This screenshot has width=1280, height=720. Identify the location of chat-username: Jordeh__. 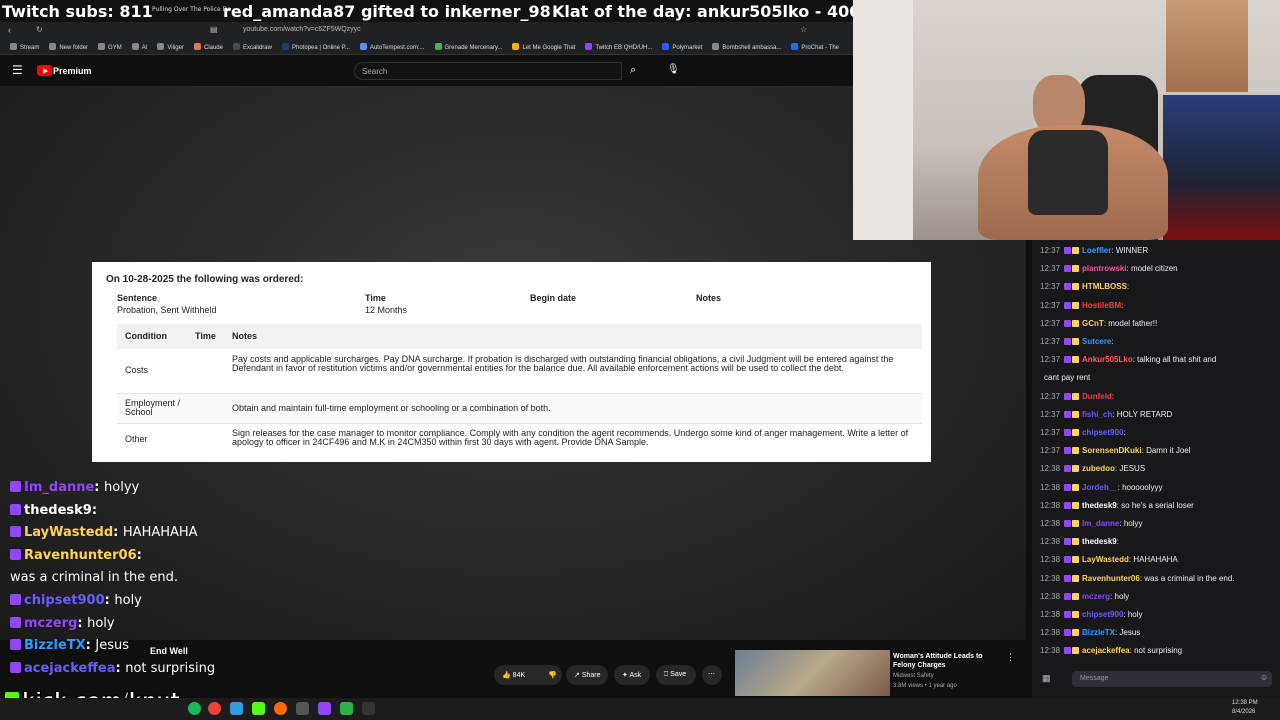
(1100, 487).